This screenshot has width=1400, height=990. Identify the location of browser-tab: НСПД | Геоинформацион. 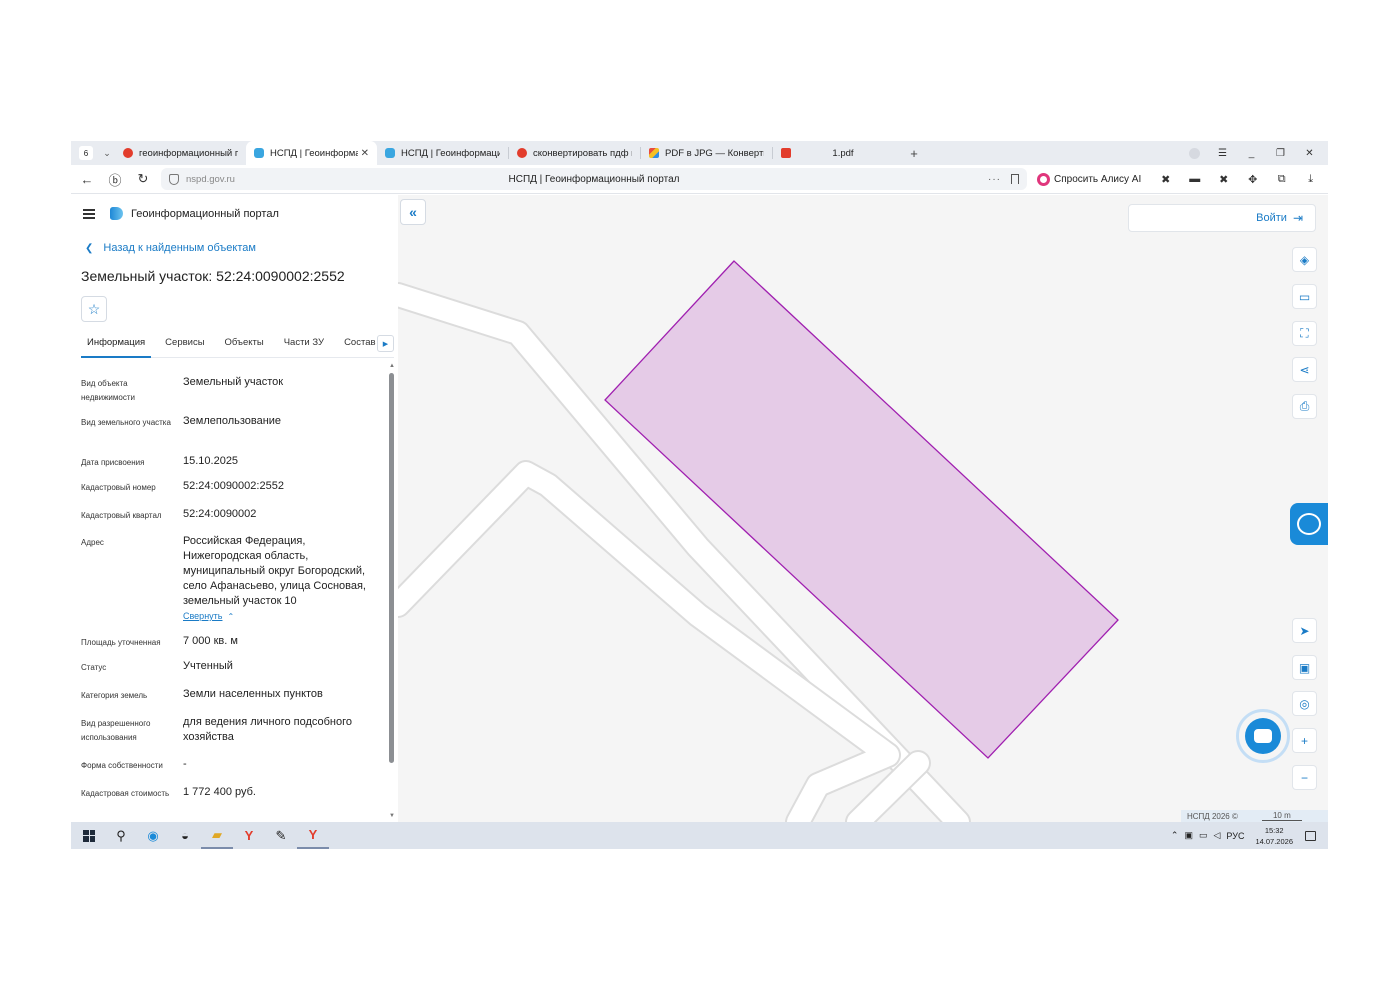
(442, 153).